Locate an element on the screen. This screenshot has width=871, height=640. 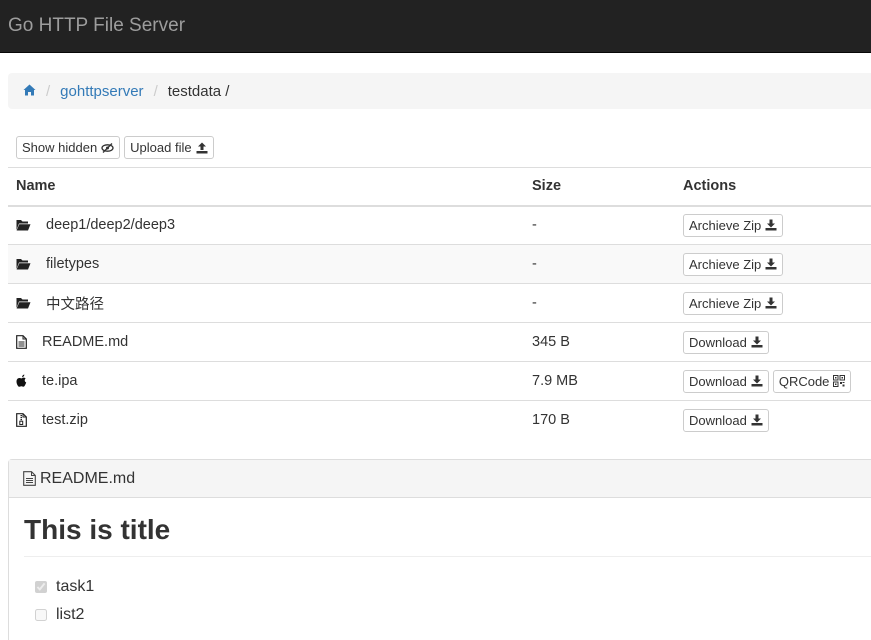
file-size: 170 B is located at coordinates (599, 420).